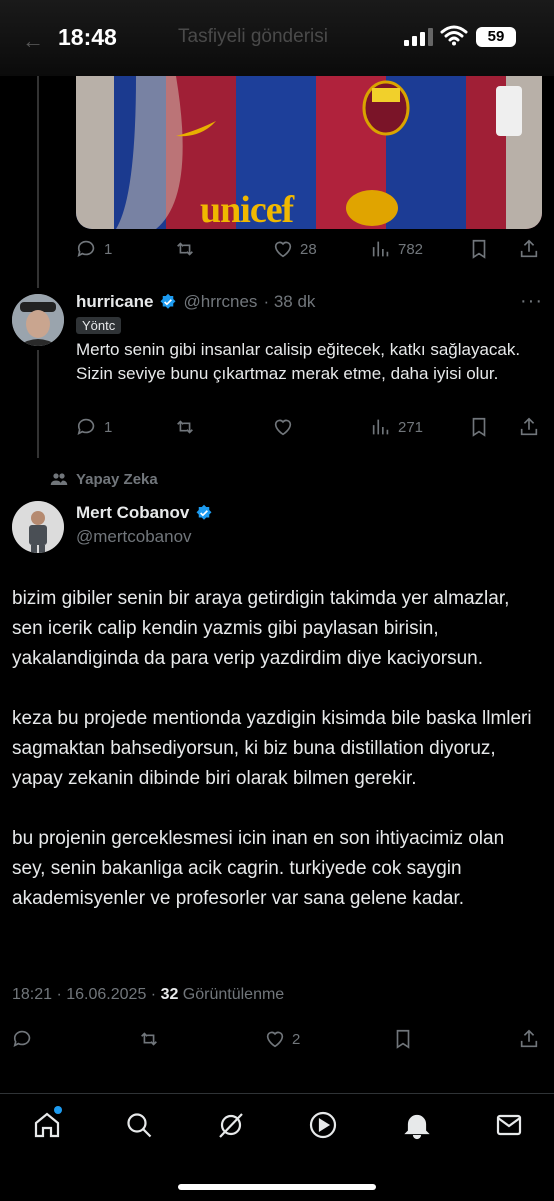 This screenshot has width=554, height=1201. I want to click on cellular-signal-icon, so click(418, 37).